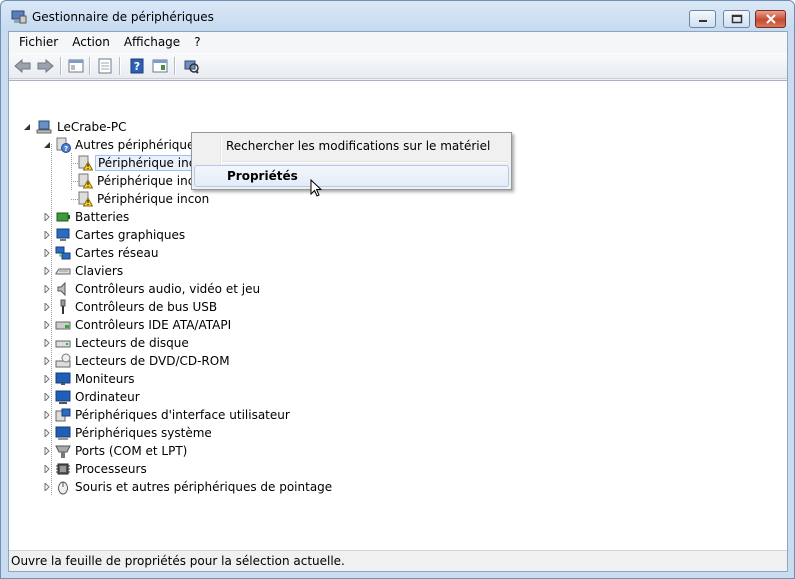  I want to click on tree-root-label: LeCrabe-PC, so click(92, 127).